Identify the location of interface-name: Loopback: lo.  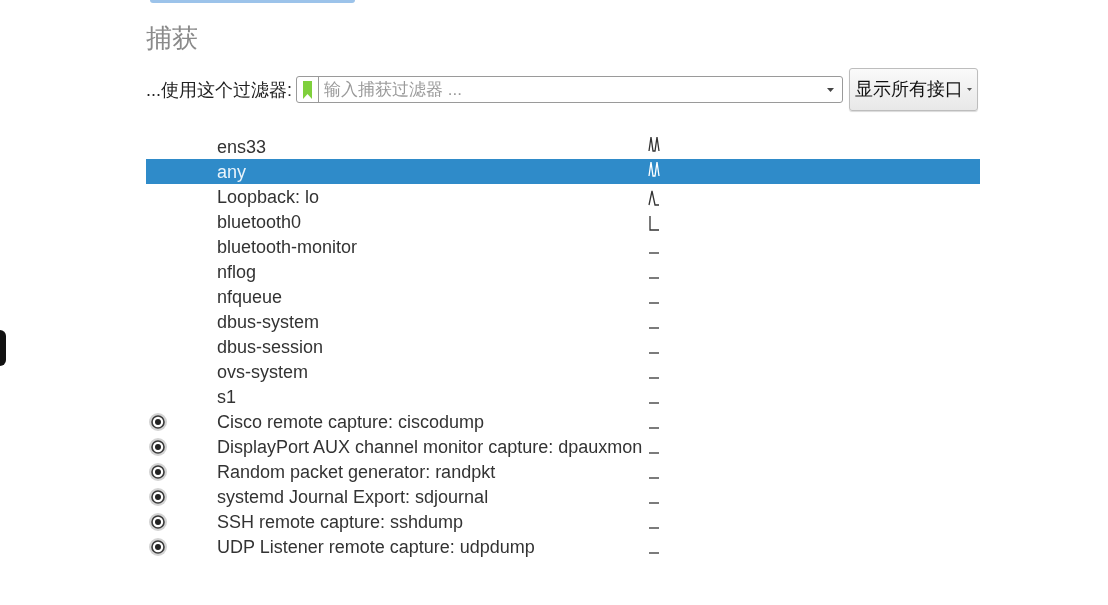
(269, 196).